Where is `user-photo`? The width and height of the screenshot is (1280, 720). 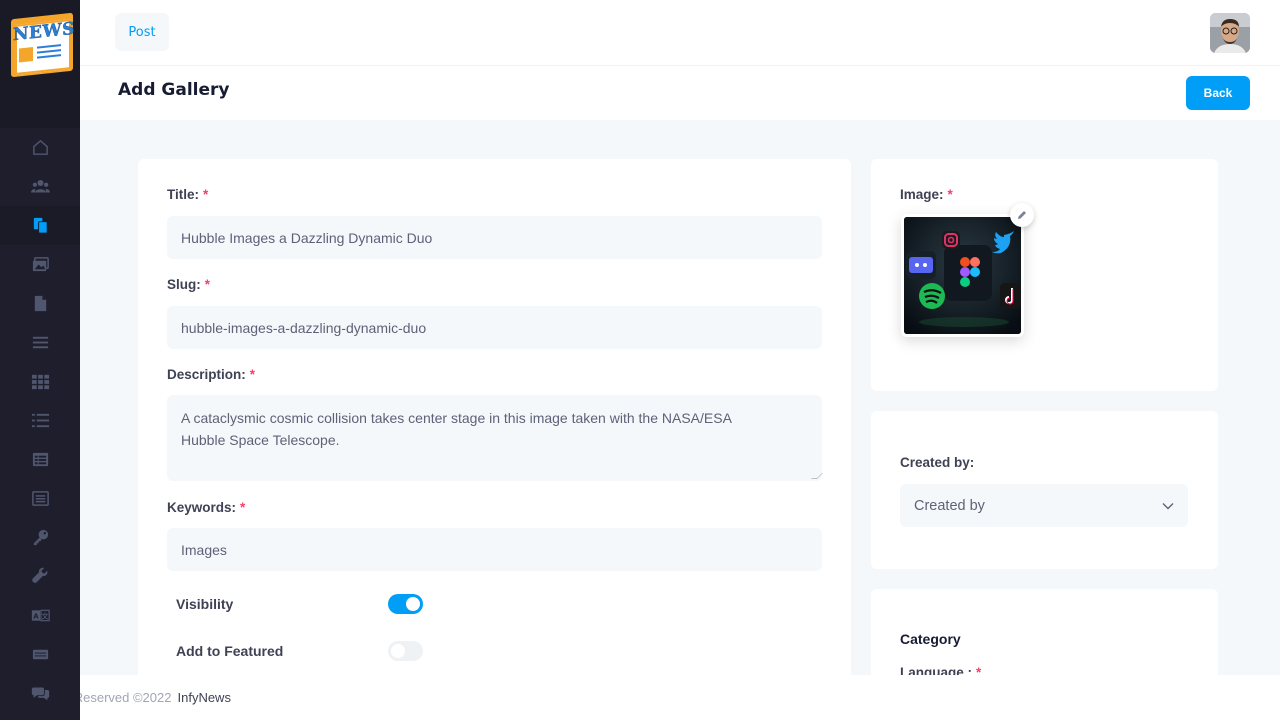 user-photo is located at coordinates (1230, 33).